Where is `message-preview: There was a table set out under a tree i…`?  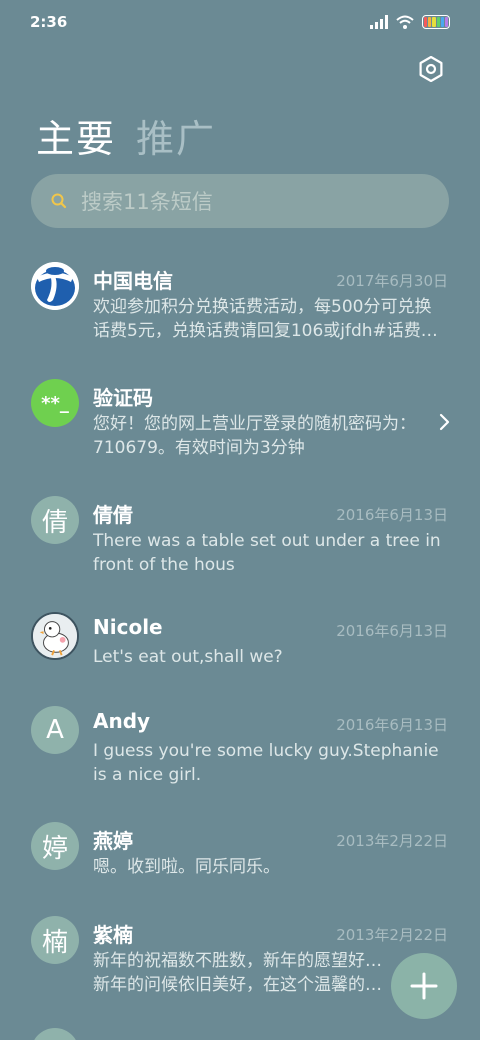 message-preview: There was a table set out under a tree i… is located at coordinates (270, 553).